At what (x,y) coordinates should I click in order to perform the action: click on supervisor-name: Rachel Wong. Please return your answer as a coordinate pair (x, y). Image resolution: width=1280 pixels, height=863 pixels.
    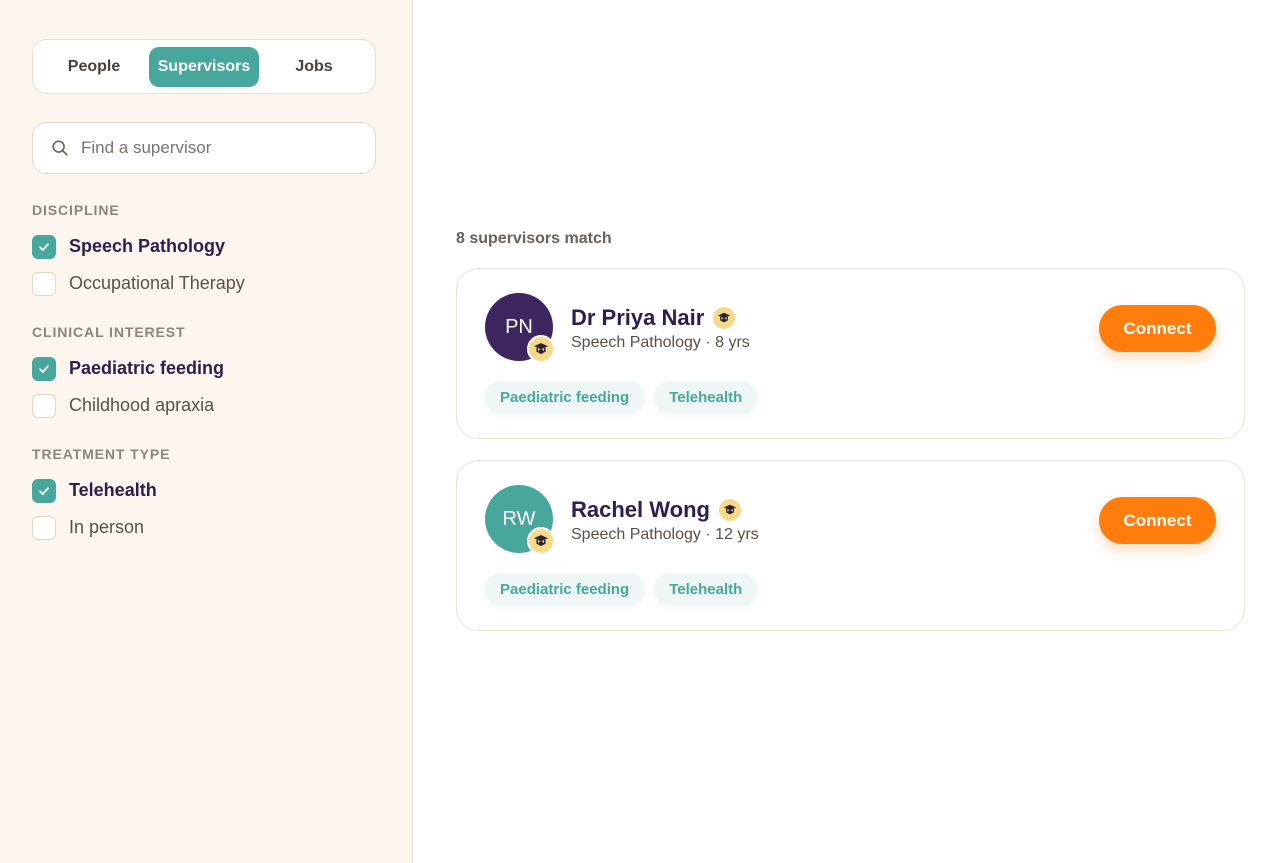
    Looking at the image, I should click on (640, 509).